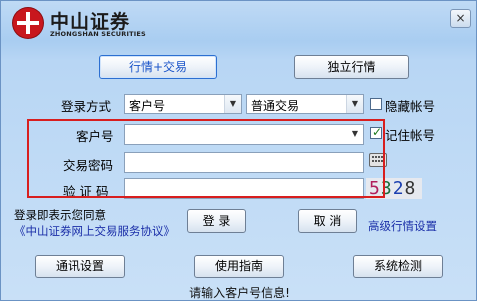  I want to click on system-check-button: 系统检测, so click(398, 266).